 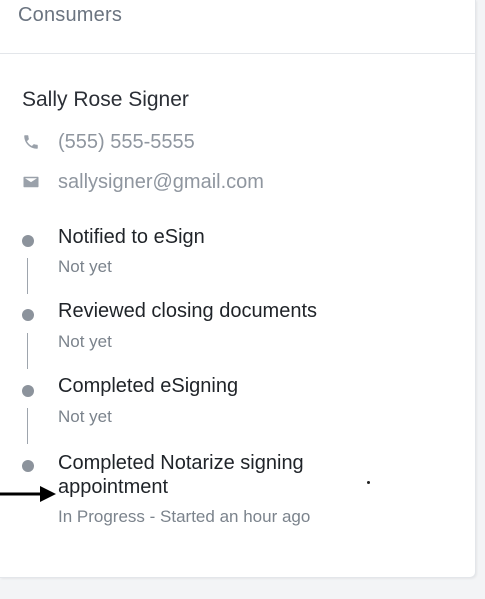 I want to click on phone-icon, so click(x=31, y=142).